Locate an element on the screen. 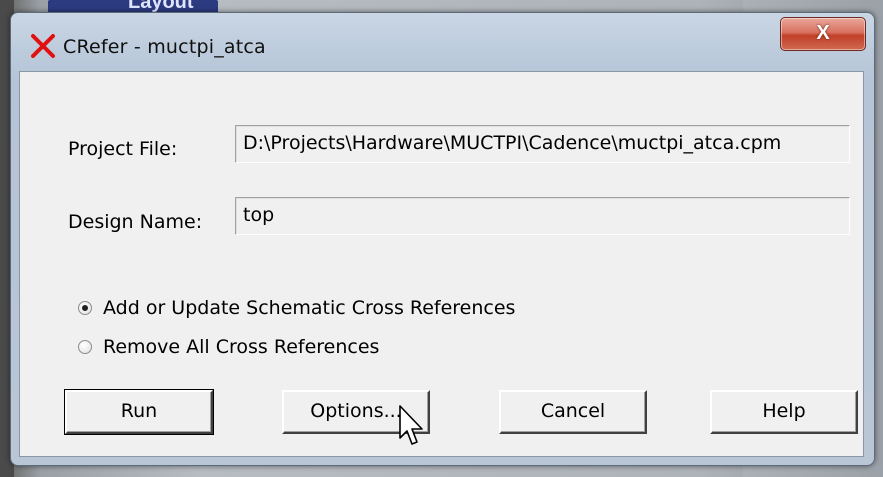 The image size is (883, 477). radio-button-checked is located at coordinates (85, 308).